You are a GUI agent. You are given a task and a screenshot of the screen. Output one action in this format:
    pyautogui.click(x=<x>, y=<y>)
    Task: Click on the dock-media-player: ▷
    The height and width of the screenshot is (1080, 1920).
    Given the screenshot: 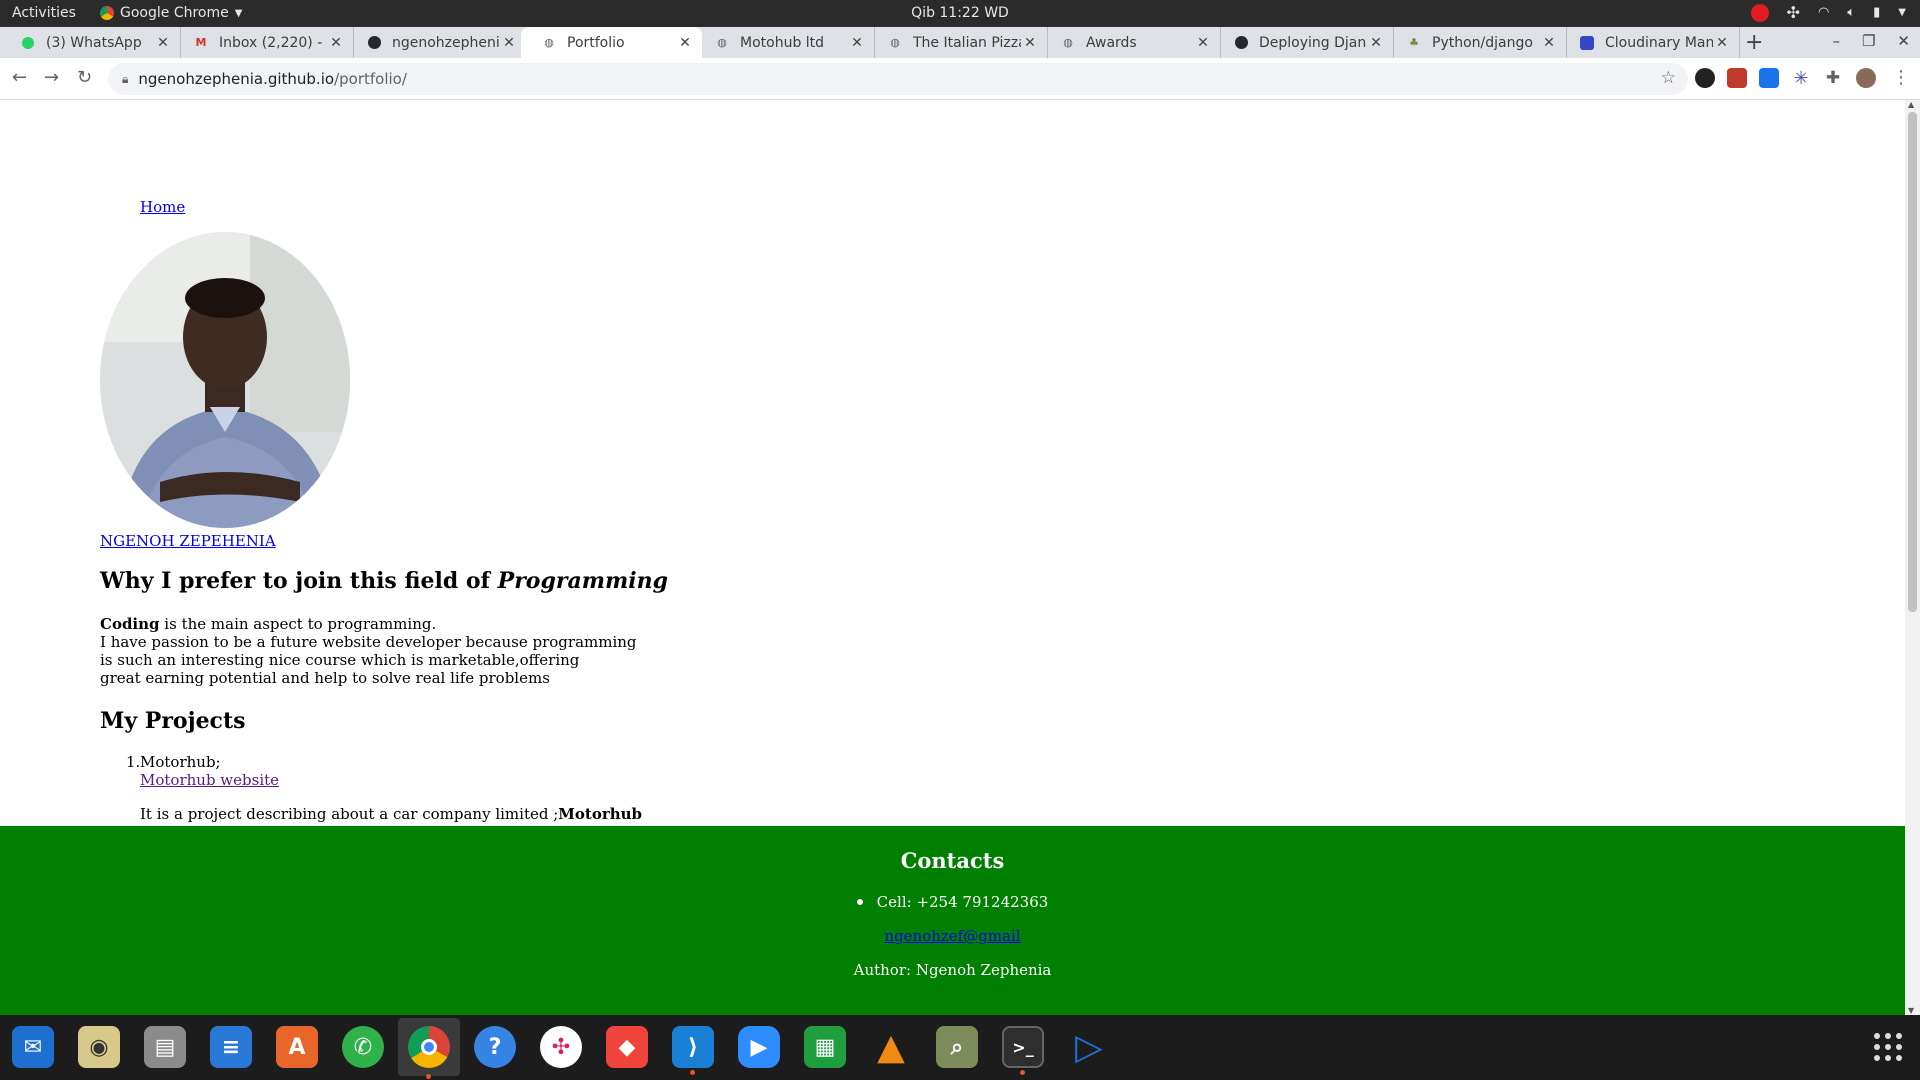 What is the action you would take?
    pyautogui.click(x=1089, y=1047)
    